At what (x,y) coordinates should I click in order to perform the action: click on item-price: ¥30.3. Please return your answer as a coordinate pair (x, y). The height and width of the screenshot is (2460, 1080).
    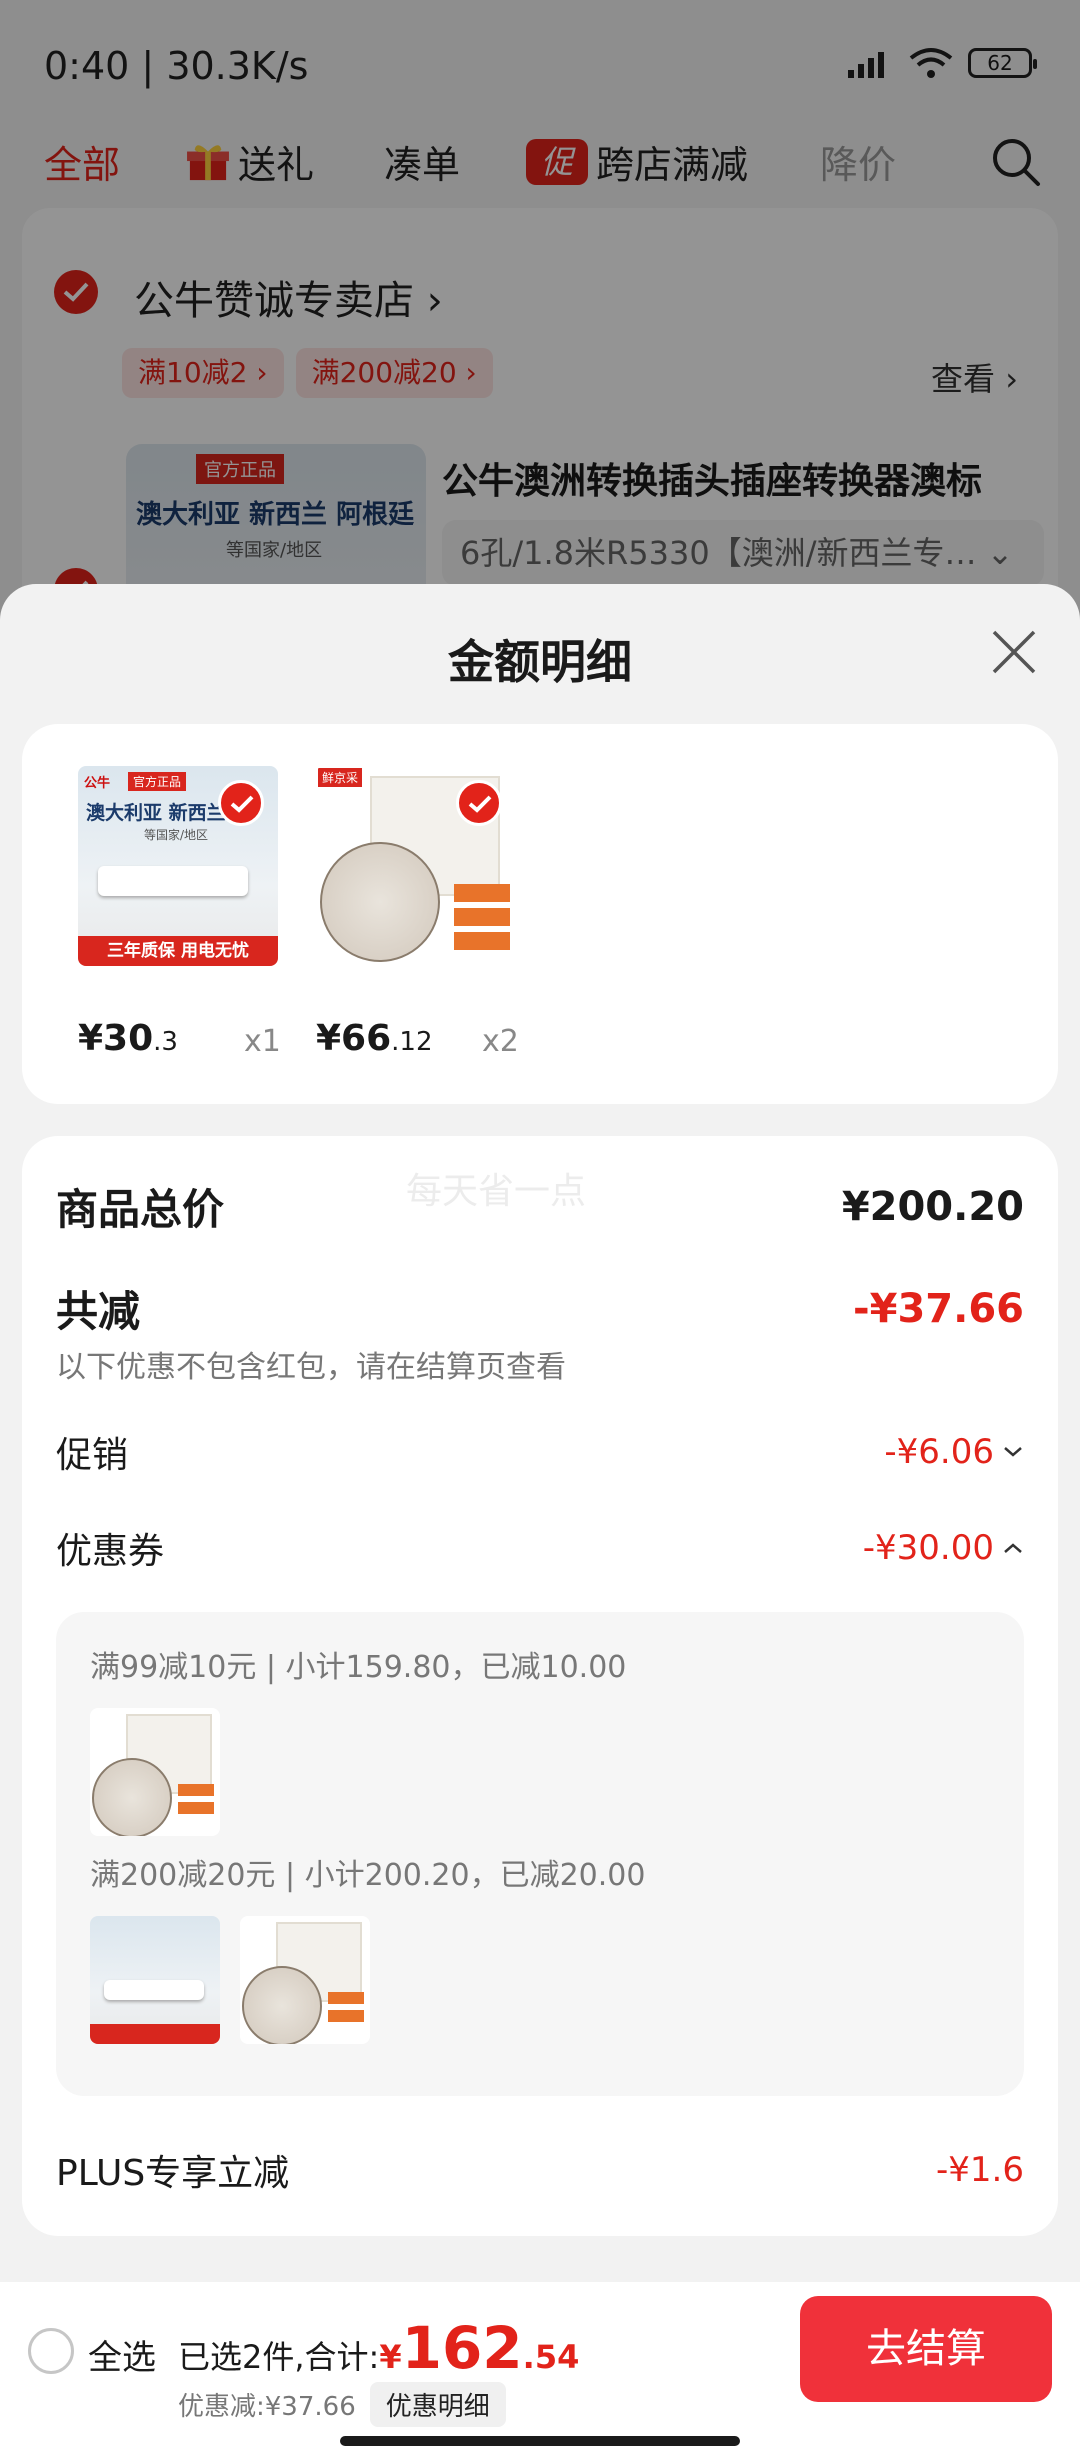
    Looking at the image, I should click on (128, 1038).